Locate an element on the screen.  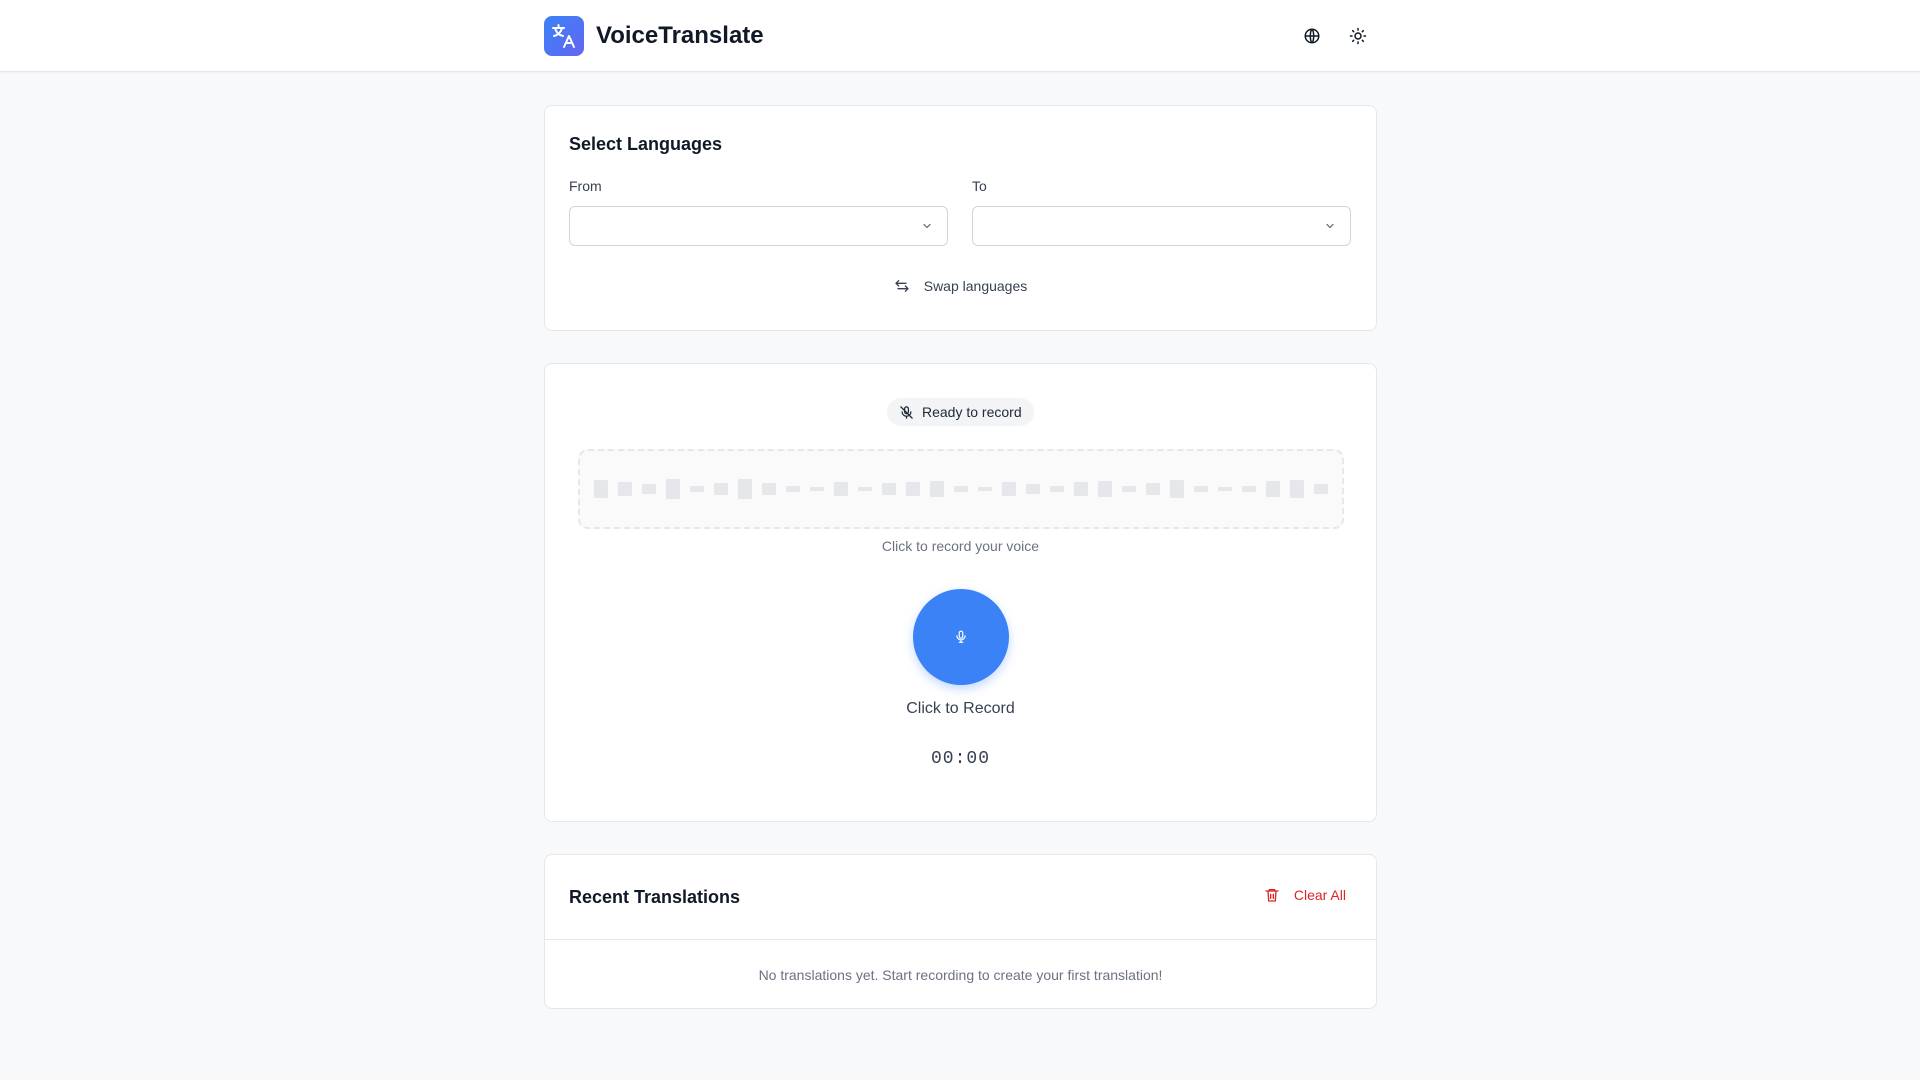
recent-title: Recent Translations is located at coordinates (655, 897).